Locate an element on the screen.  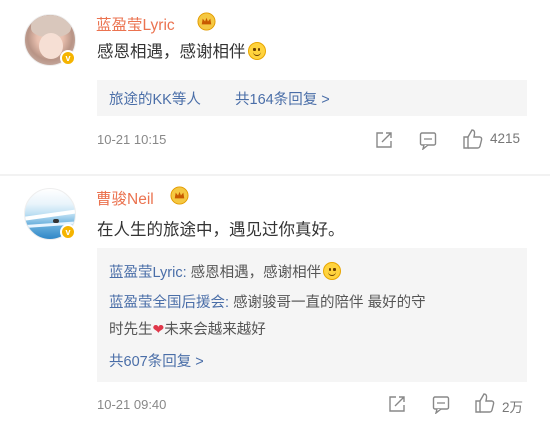
username: 曹骏Neil is located at coordinates (125, 198).